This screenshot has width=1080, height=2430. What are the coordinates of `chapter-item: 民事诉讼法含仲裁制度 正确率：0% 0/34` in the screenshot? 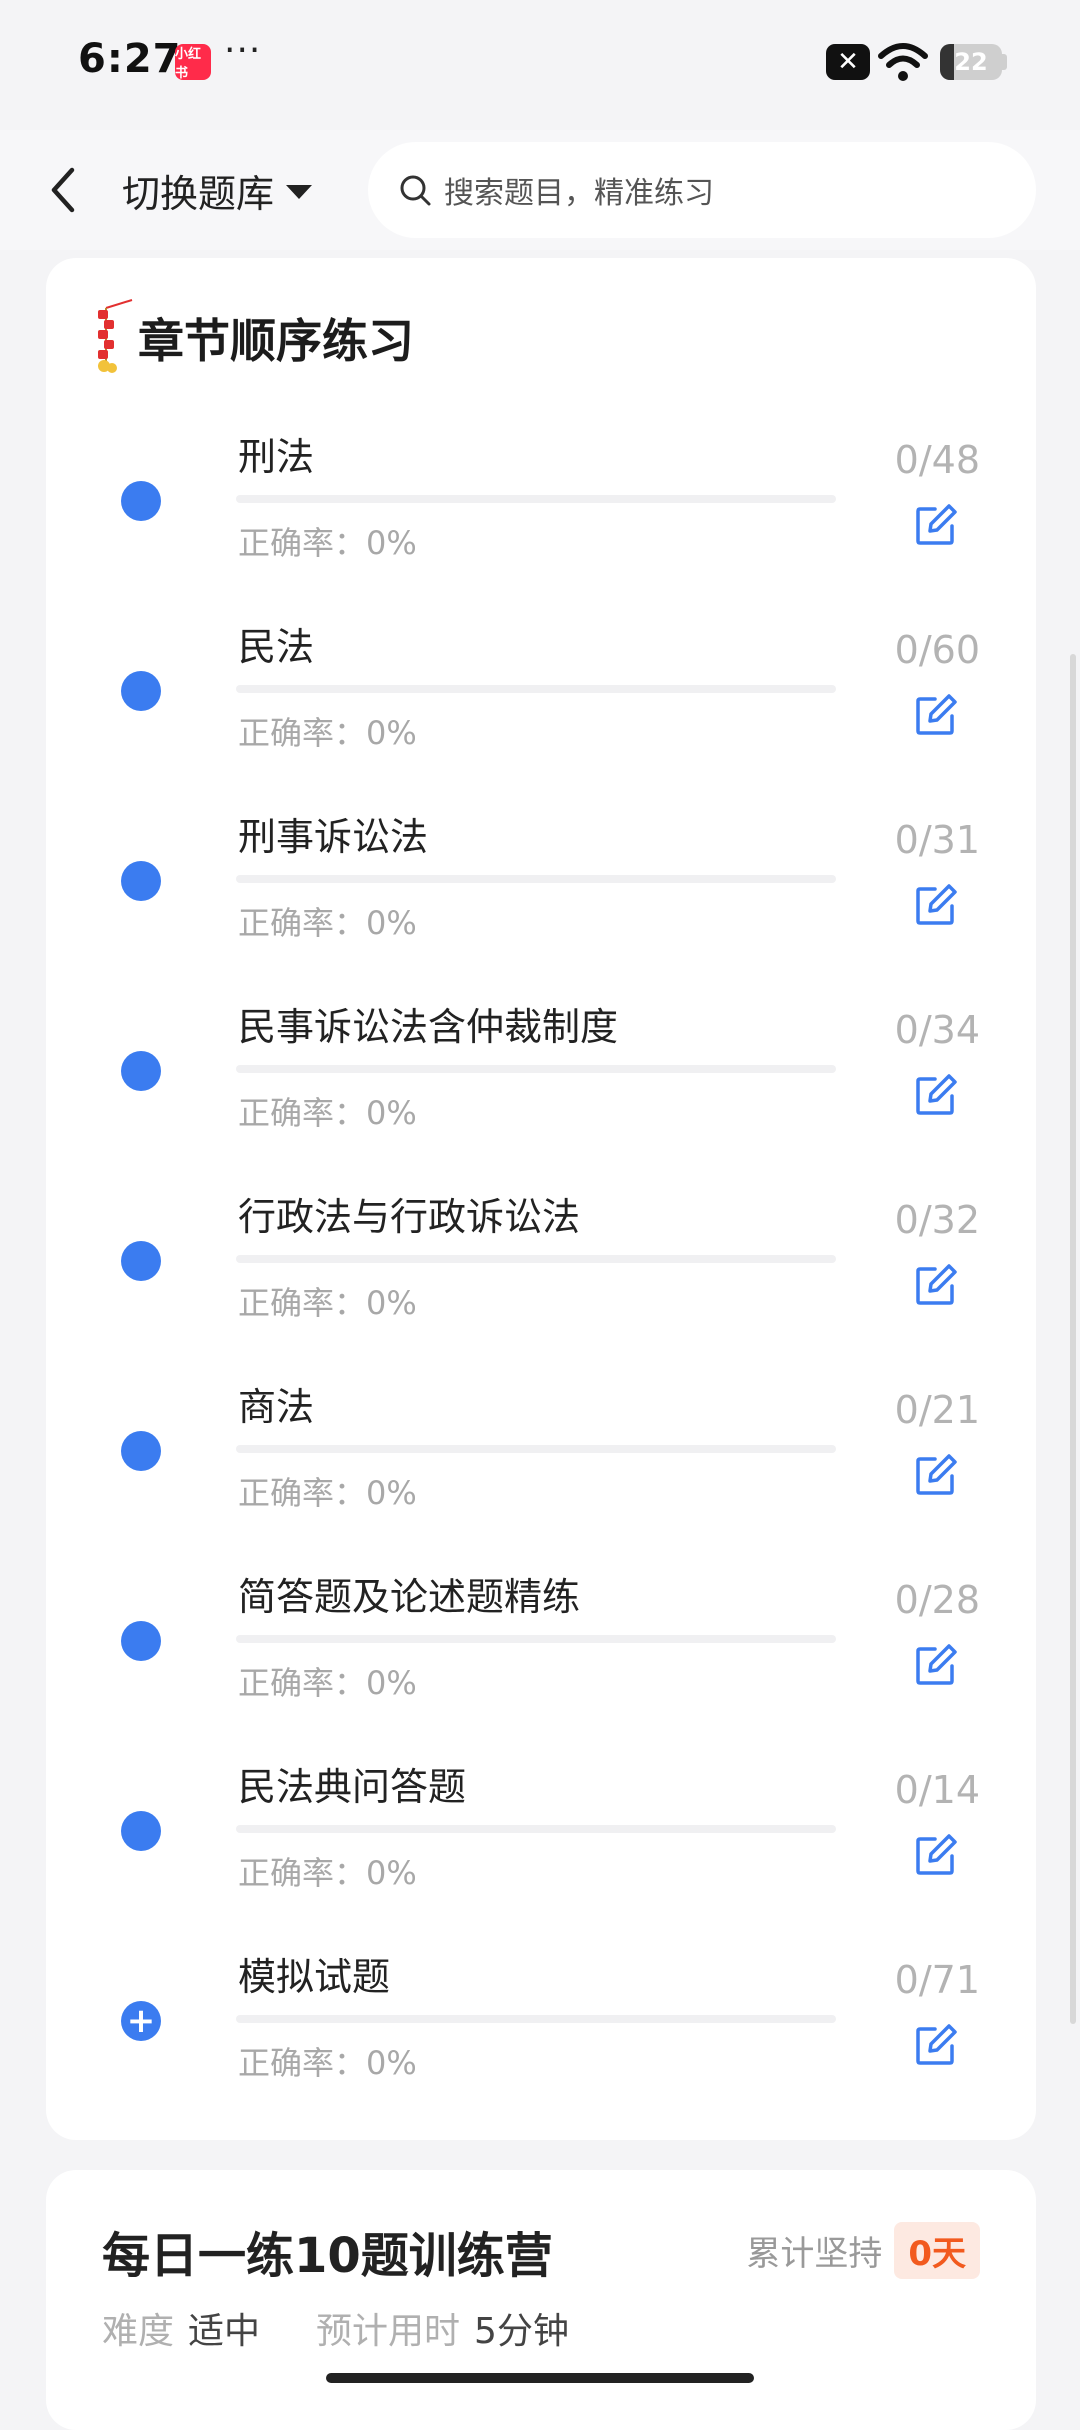 It's located at (541, 1083).